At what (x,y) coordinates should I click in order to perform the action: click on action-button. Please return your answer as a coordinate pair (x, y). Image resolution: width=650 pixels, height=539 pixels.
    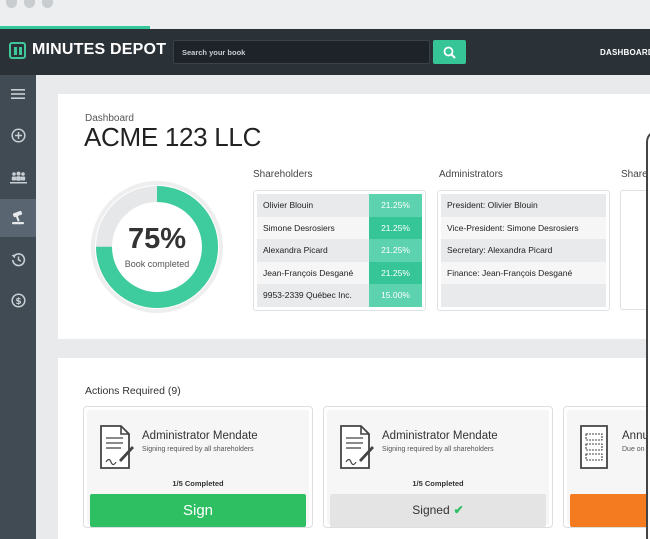
    Looking at the image, I should click on (610, 510).